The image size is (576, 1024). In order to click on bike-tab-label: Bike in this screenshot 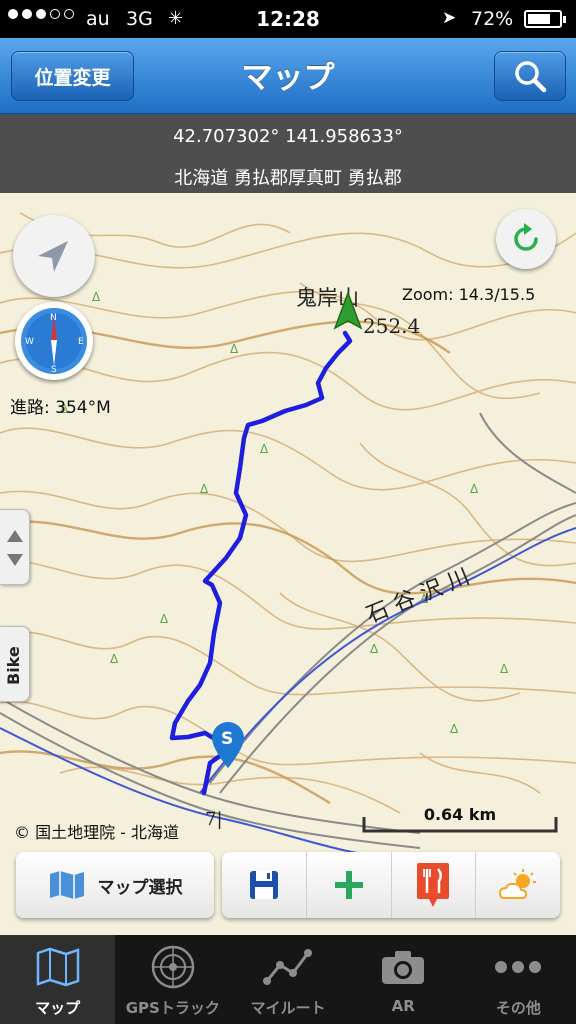, I will do `click(13, 665)`.